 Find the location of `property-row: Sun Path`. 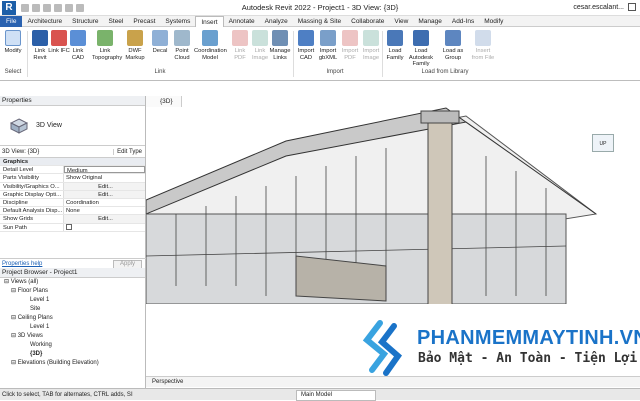

property-row: Sun Path is located at coordinates (72, 227).